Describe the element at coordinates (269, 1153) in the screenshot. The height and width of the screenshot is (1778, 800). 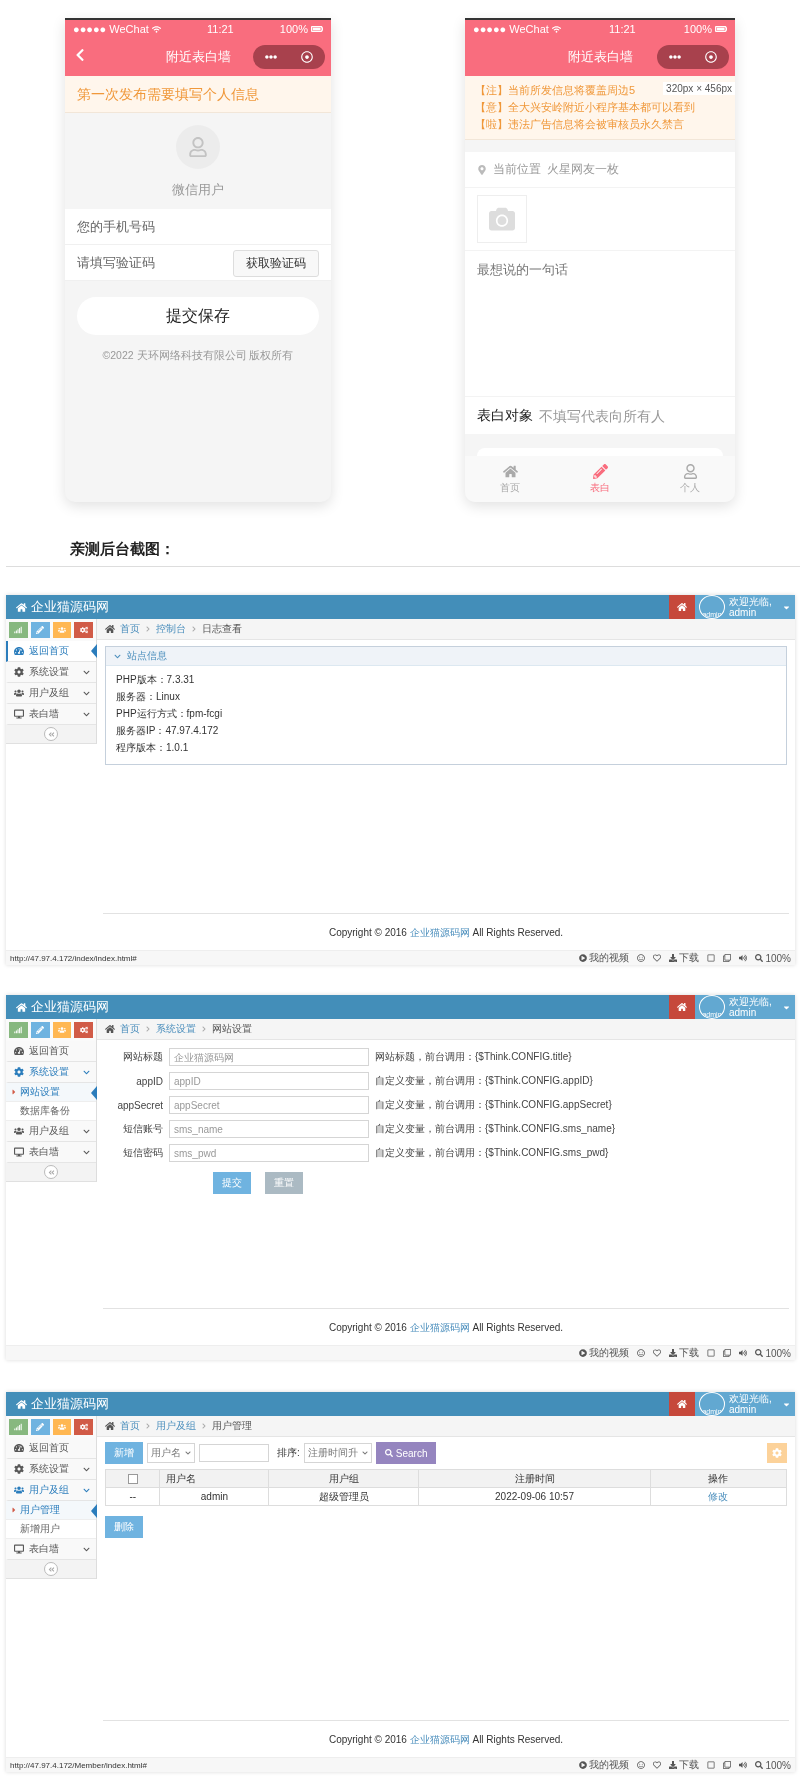
I see `input-field: sms_pwd` at that location.